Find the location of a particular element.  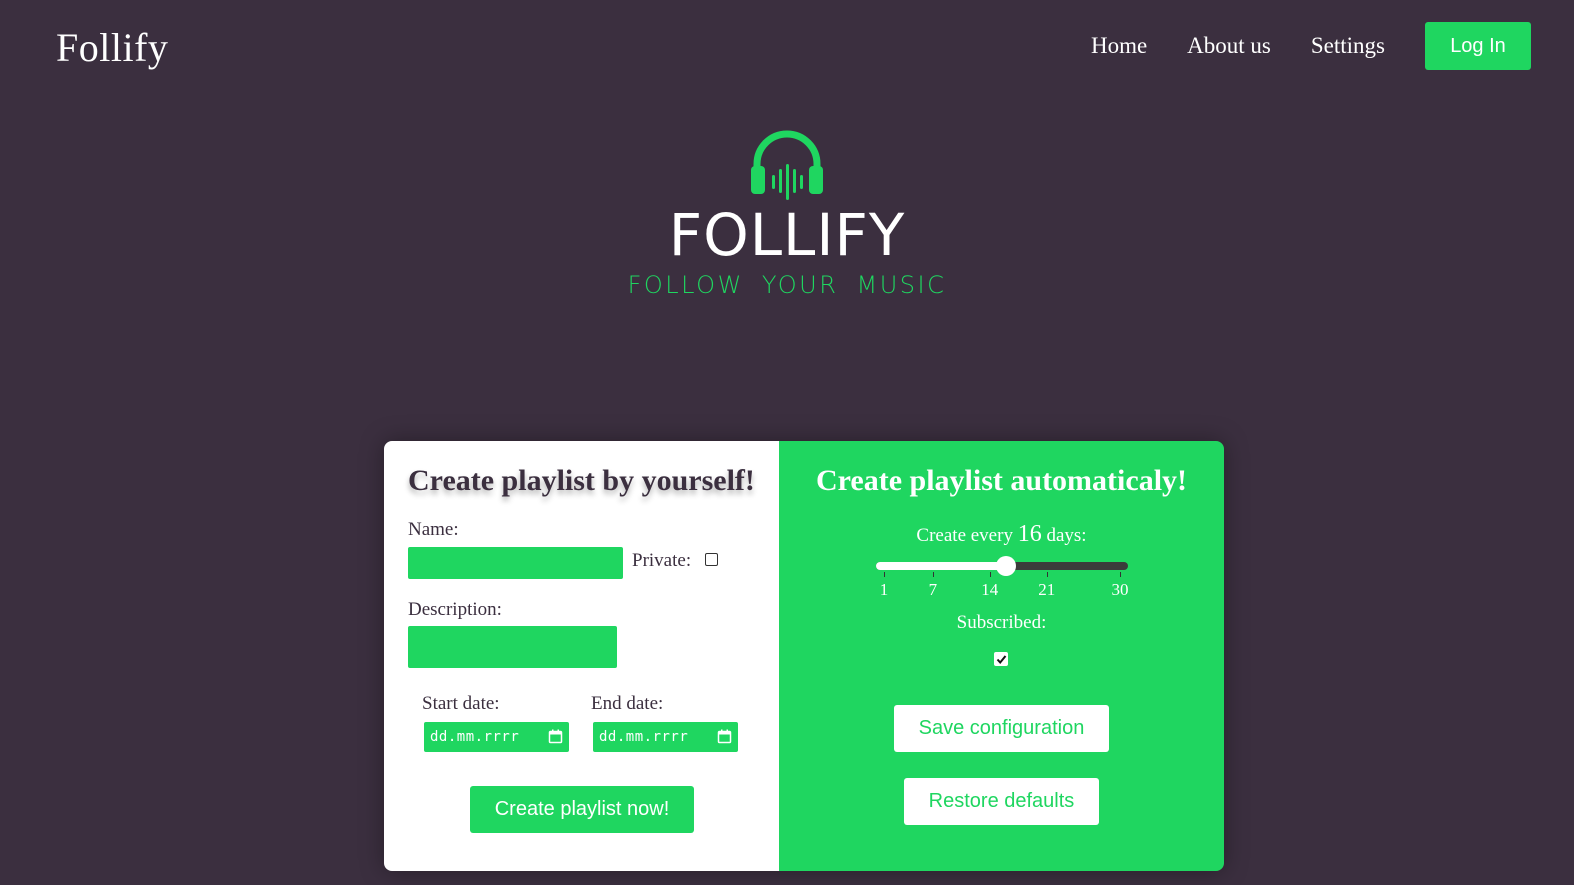

top-nav: Home About us Settings Log In is located at coordinates (1311, 46).